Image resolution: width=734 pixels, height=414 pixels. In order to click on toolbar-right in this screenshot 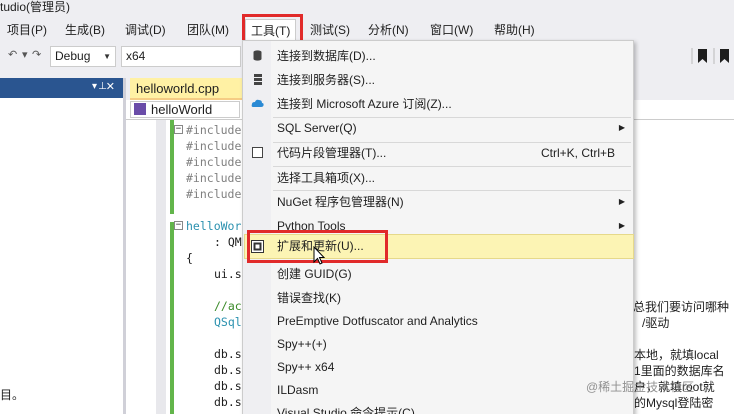, I will do `click(712, 56)`.